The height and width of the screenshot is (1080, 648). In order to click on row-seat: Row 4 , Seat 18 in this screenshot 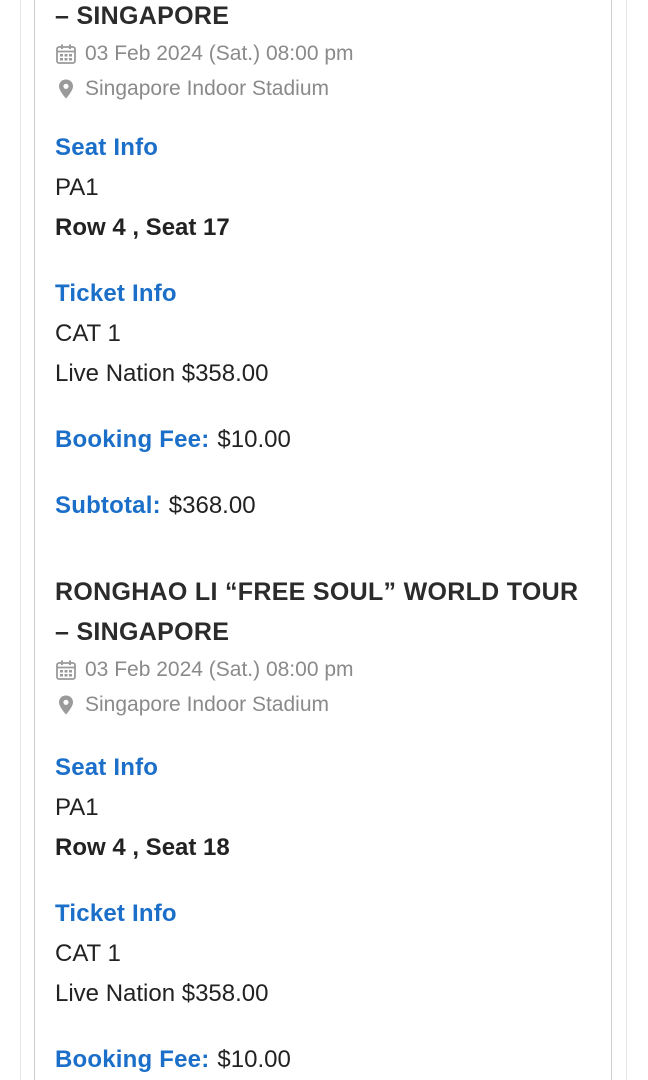, I will do `click(142, 847)`.